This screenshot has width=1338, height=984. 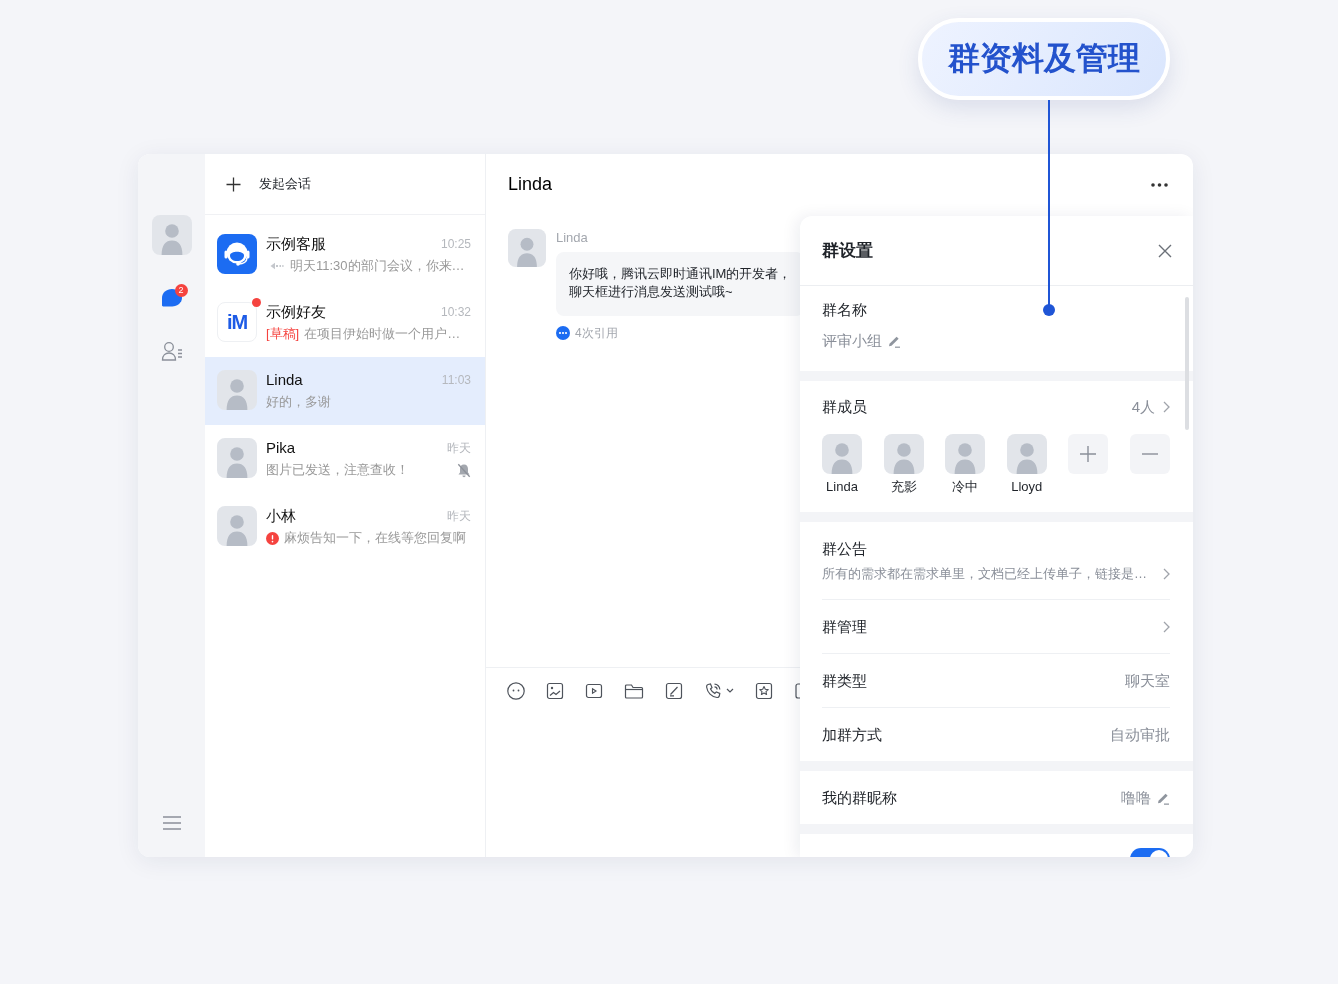 What do you see at coordinates (296, 244) in the screenshot?
I see `contact-name: 示例客服` at bounding box center [296, 244].